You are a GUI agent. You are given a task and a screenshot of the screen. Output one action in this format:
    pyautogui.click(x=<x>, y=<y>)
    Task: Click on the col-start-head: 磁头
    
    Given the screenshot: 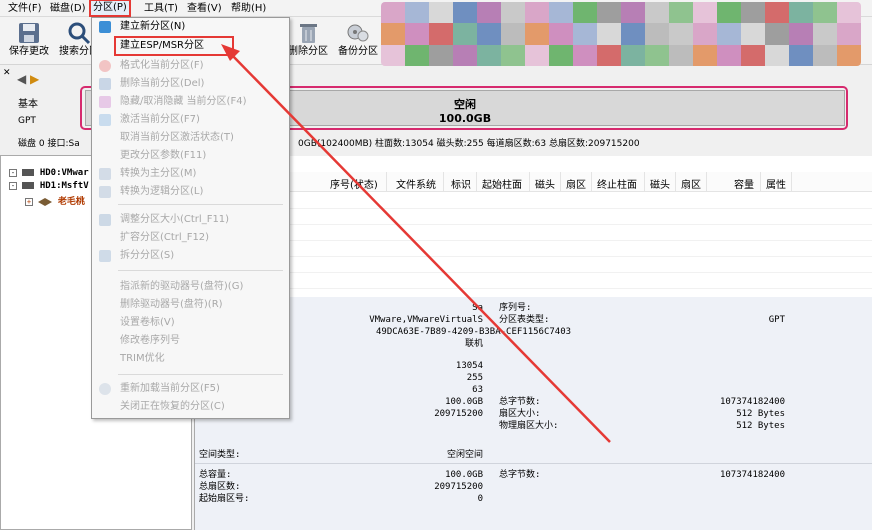 What is the action you would take?
    pyautogui.click(x=545, y=183)
    